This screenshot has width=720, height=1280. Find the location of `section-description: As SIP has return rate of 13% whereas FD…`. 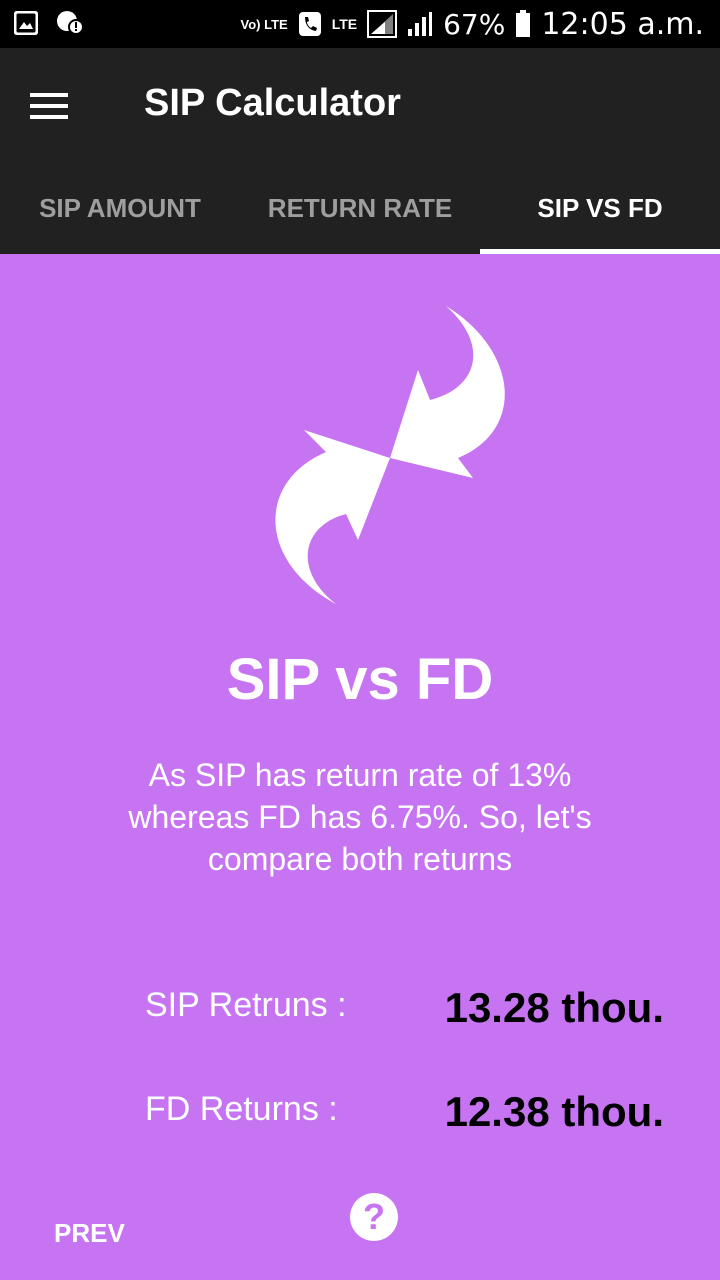

section-description: As SIP has return rate of 13% whereas FD… is located at coordinates (360, 817).